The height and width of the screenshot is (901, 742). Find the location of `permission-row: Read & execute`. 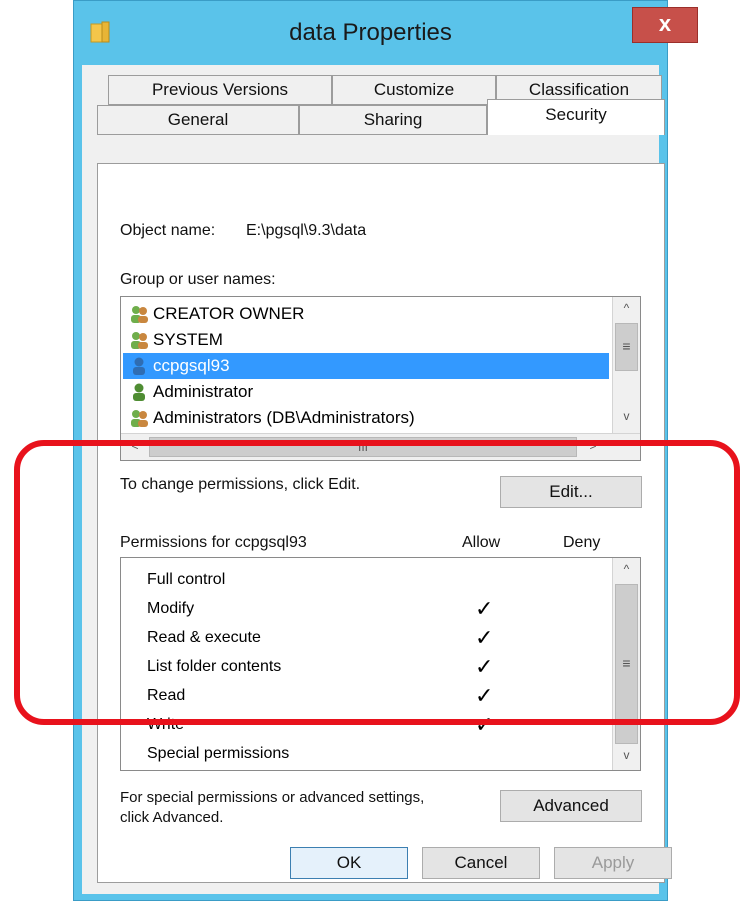

permission-row: Read & execute is located at coordinates (204, 637).